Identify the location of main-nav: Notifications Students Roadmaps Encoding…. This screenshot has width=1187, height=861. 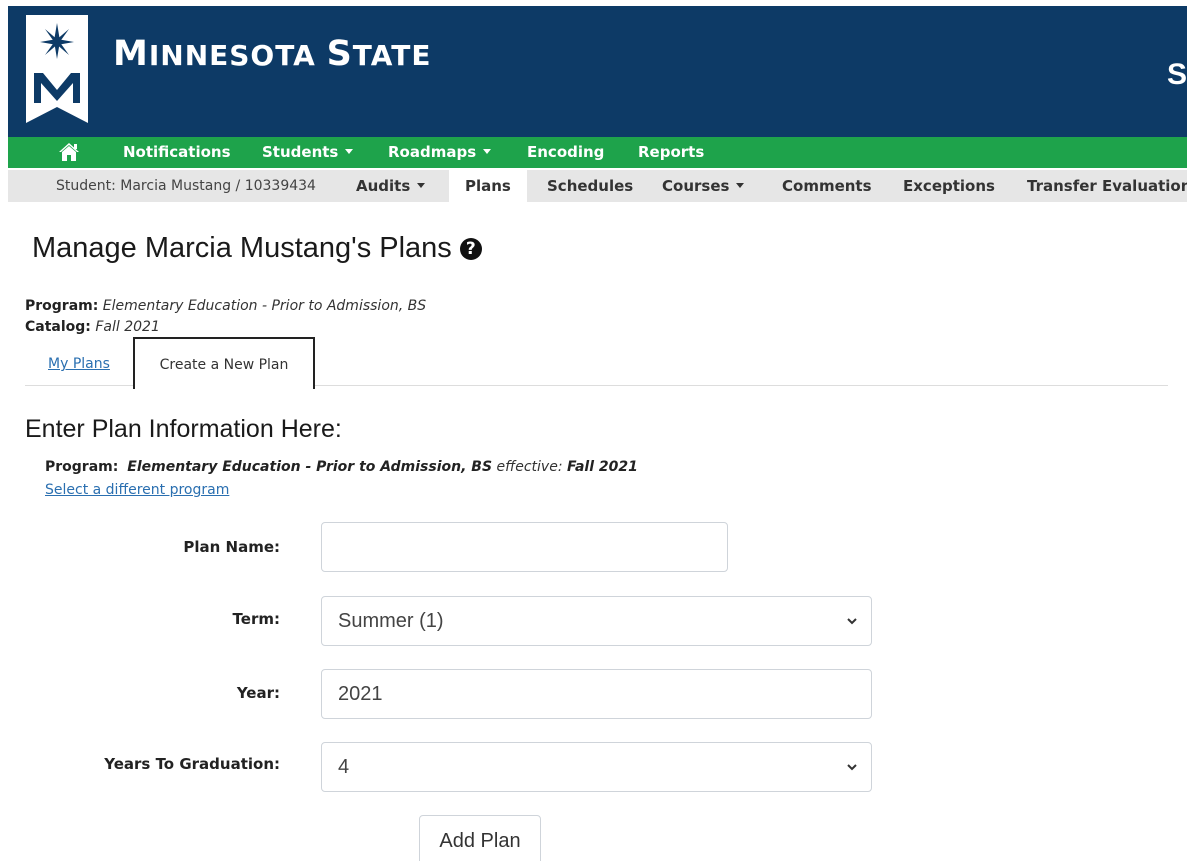
(597, 152).